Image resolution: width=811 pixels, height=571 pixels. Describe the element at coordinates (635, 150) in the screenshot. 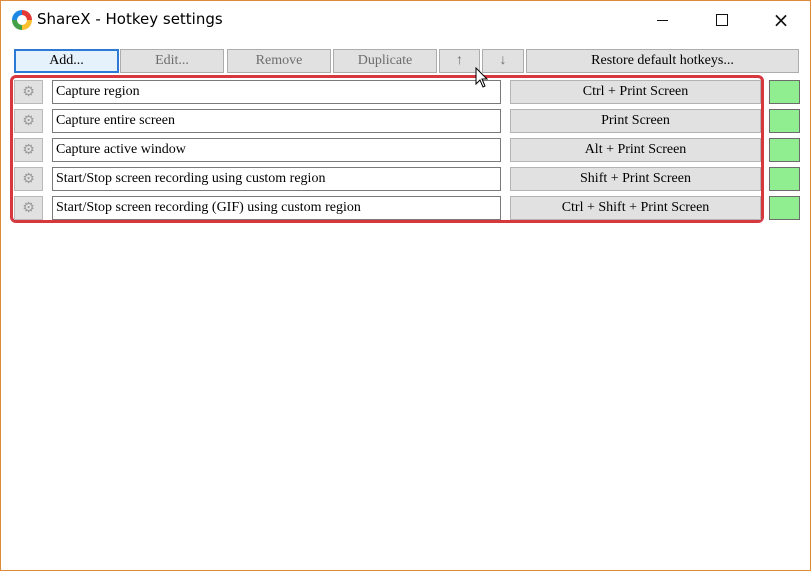

I see `hotkey-binding-button: Alt + Print Screen` at that location.